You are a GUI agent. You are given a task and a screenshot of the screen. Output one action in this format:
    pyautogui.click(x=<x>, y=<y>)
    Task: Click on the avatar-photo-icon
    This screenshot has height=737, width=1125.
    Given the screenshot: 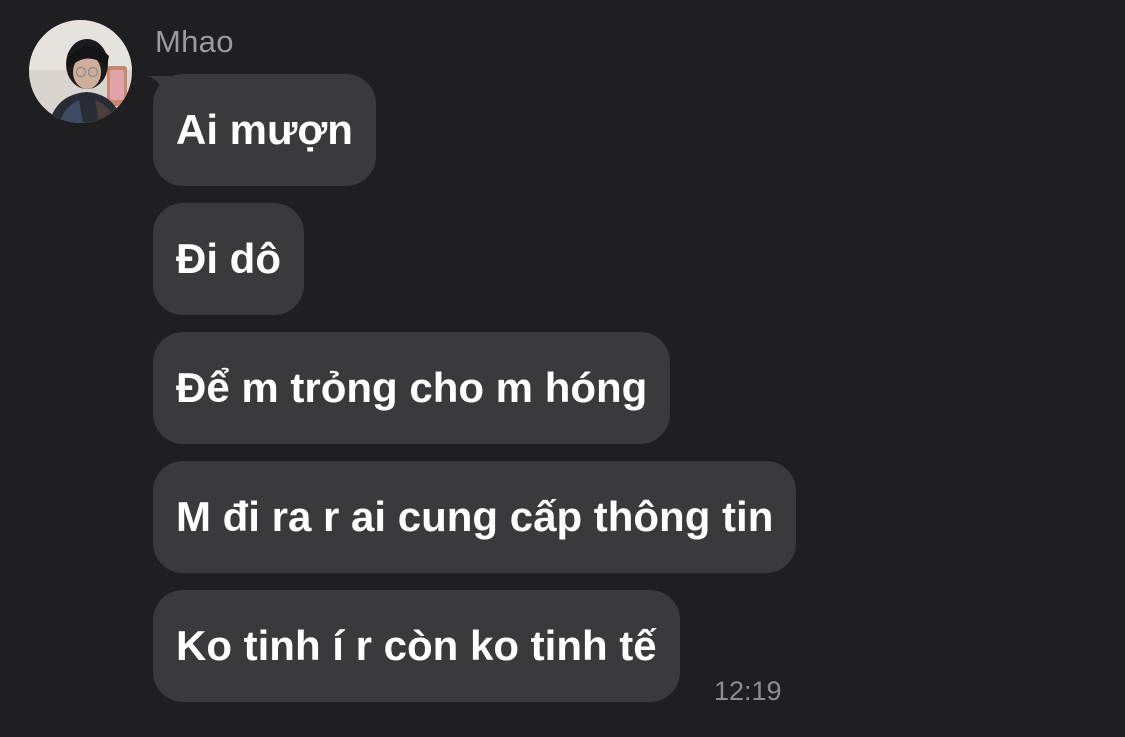 What is the action you would take?
    pyautogui.click(x=80, y=71)
    